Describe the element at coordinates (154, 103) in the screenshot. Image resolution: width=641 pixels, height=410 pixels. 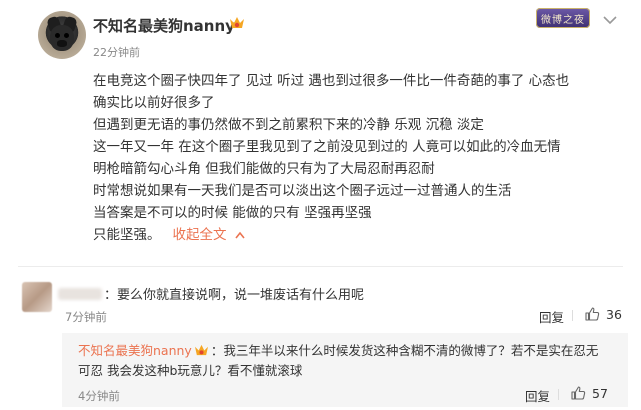
I see `post-line: 确实比以前好很多了` at that location.